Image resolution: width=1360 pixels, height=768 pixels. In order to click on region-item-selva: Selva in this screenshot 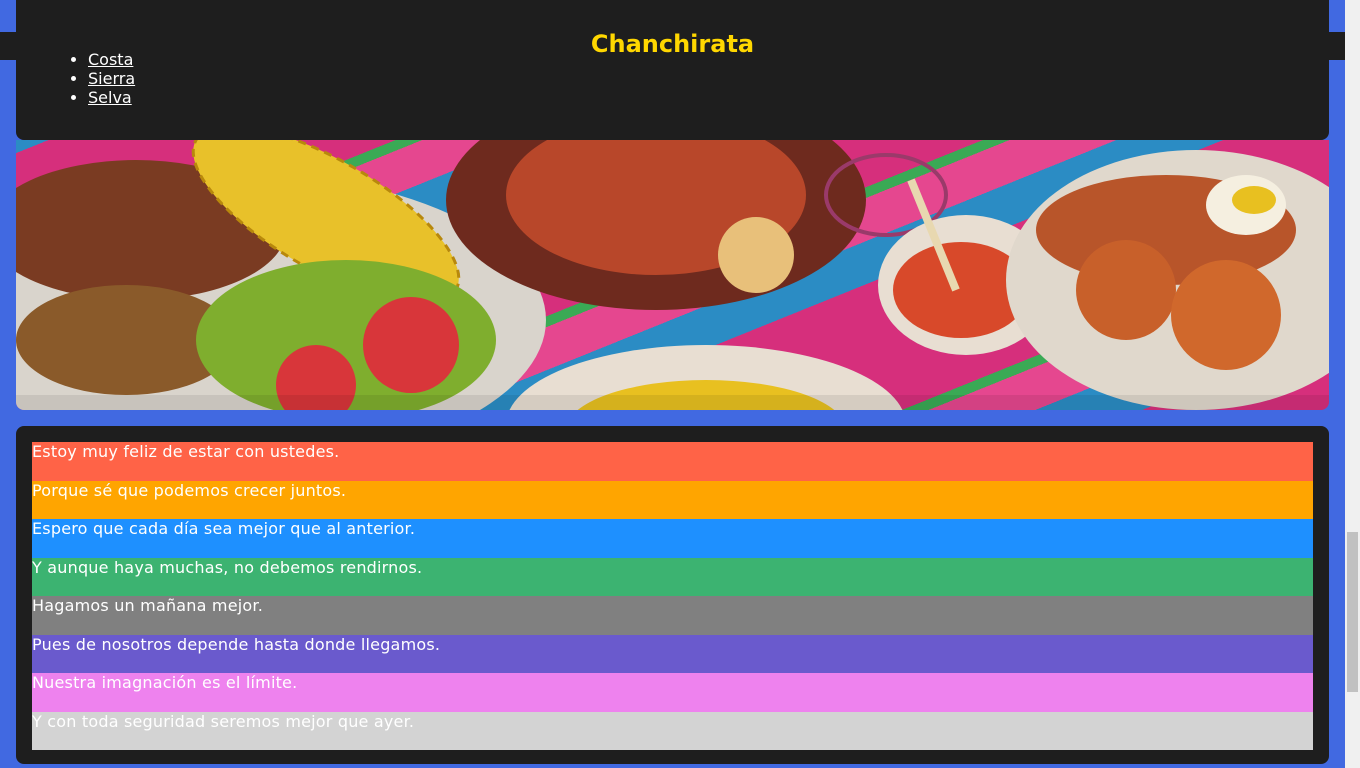, I will do `click(111, 97)`.